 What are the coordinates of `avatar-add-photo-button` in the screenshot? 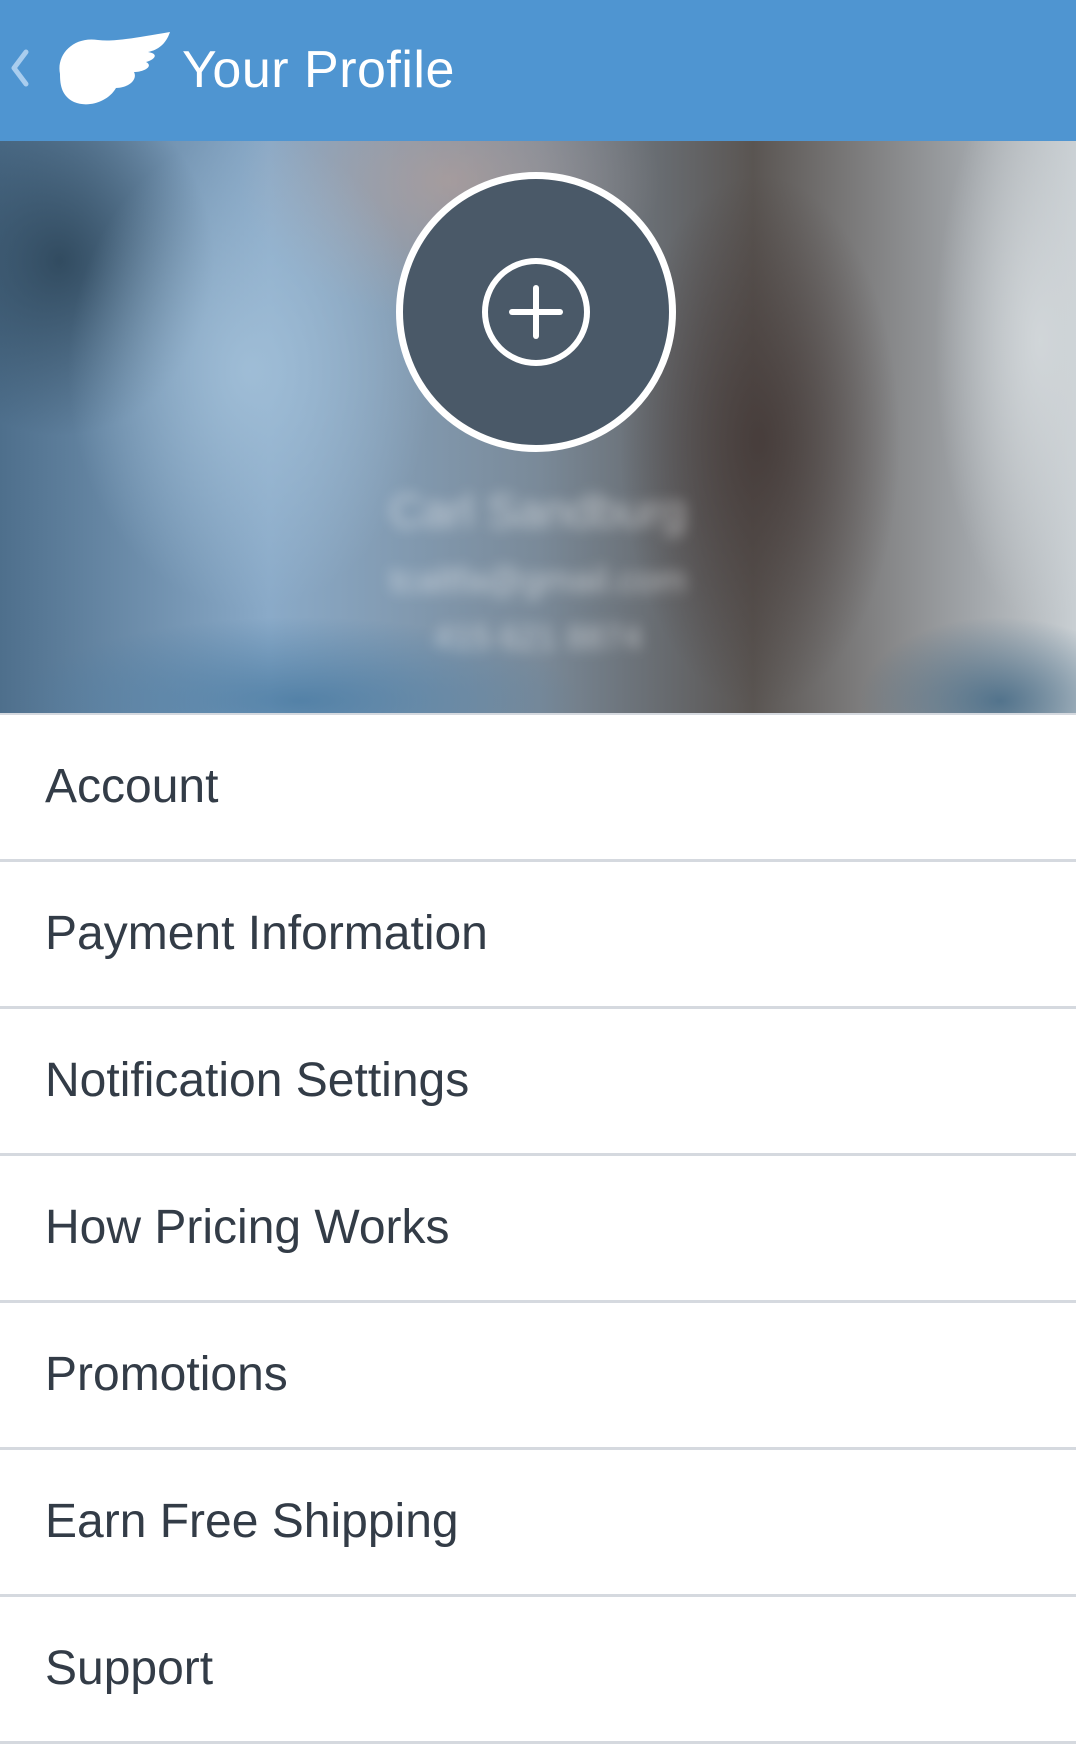 It's located at (536, 312).